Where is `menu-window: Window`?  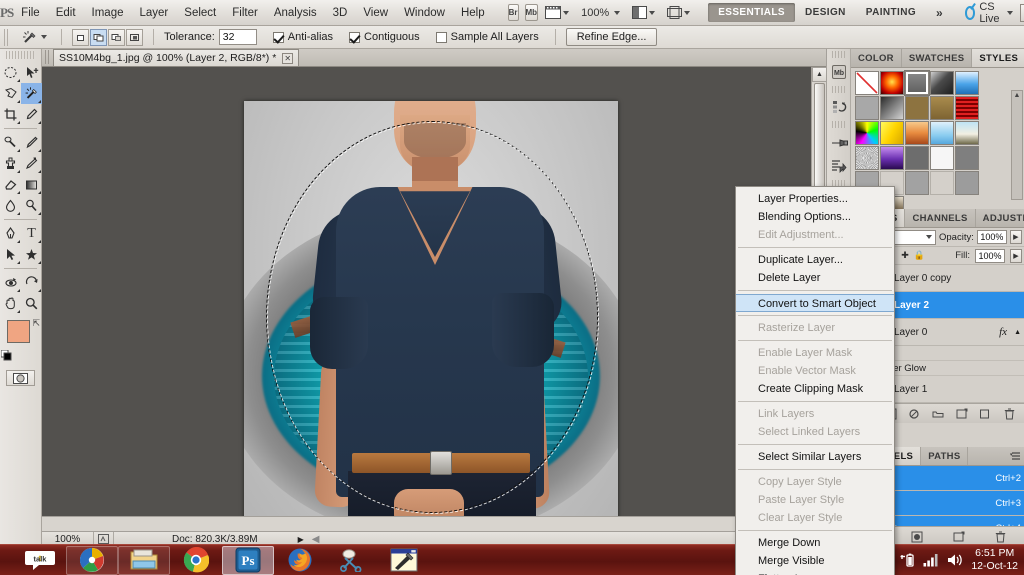 menu-window: Window is located at coordinates (424, 13).